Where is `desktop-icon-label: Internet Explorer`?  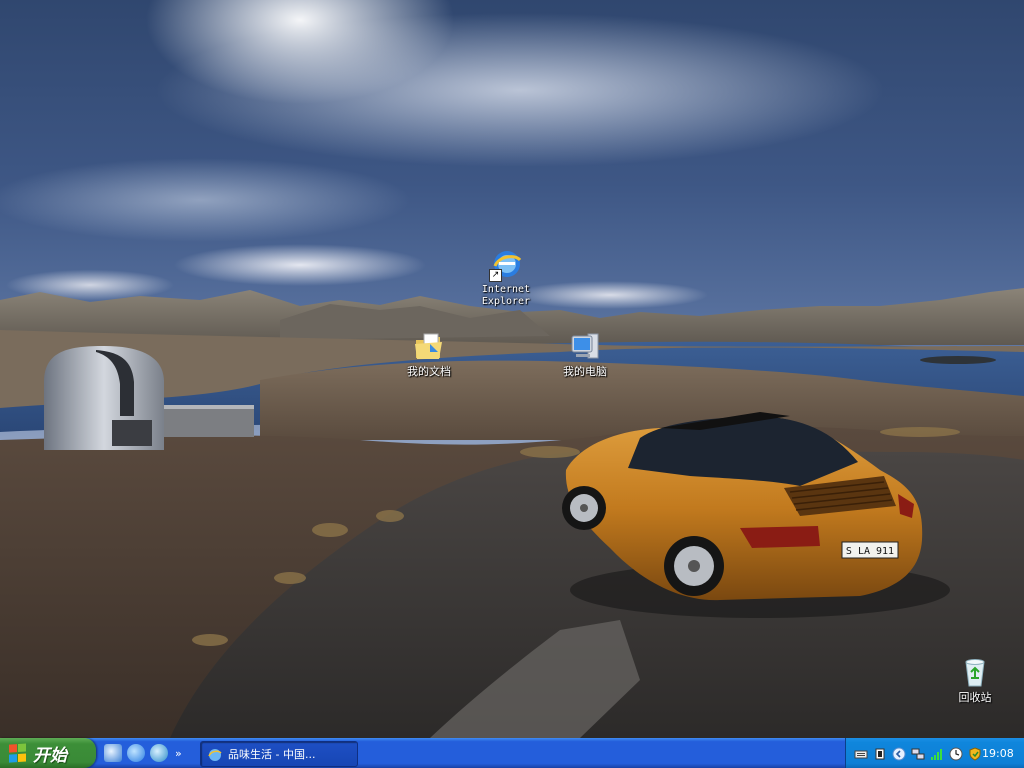 desktop-icon-label: Internet Explorer is located at coordinates (506, 295).